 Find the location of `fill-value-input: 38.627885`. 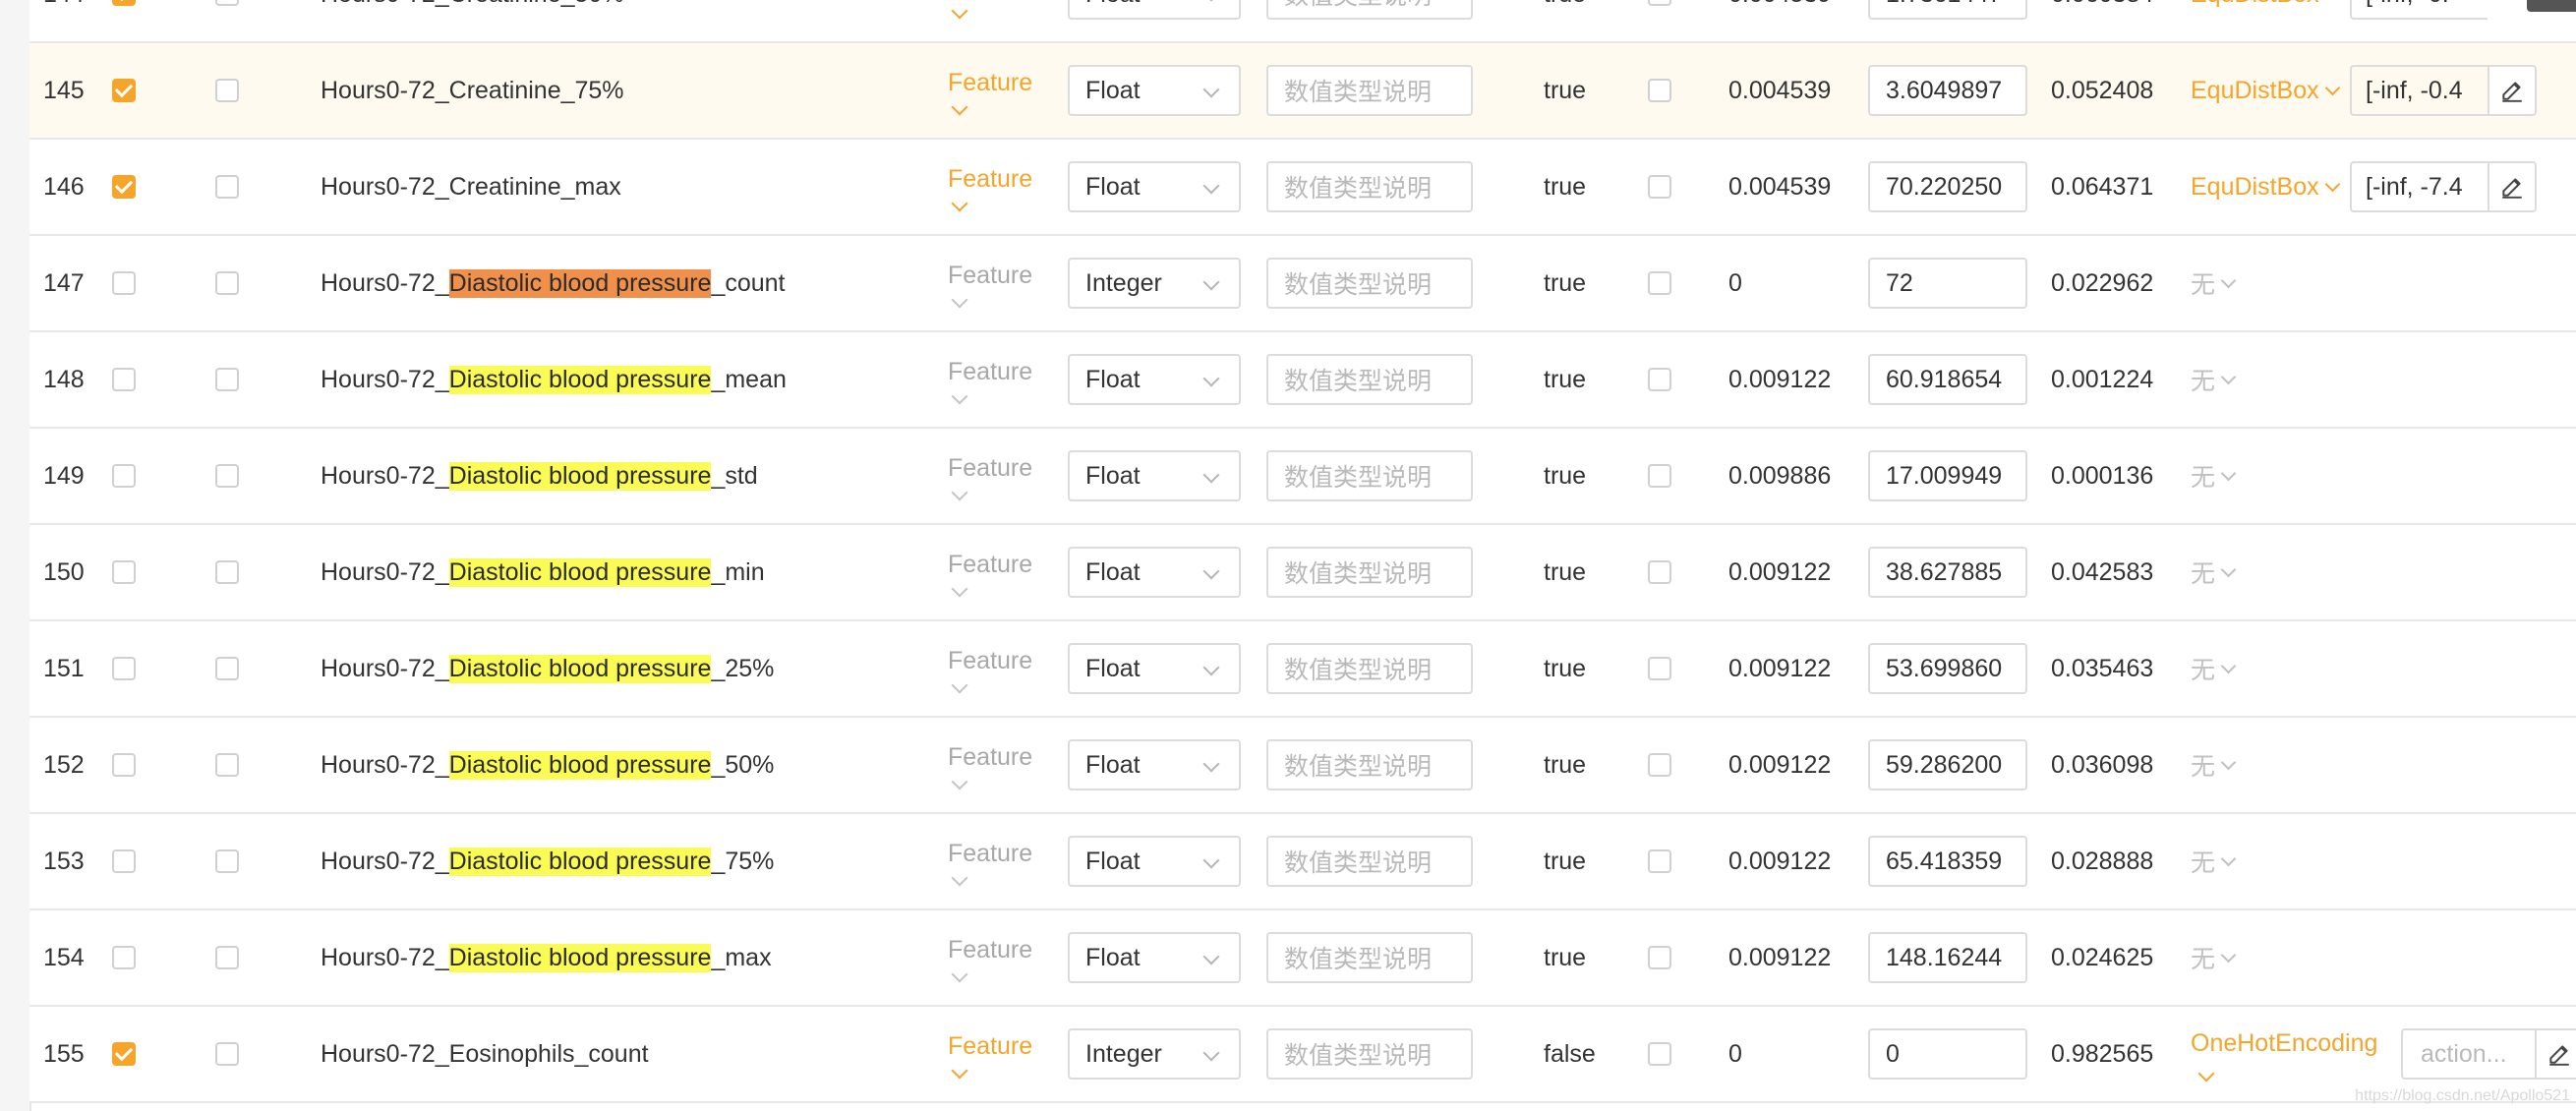

fill-value-input: 38.627885 is located at coordinates (1947, 572).